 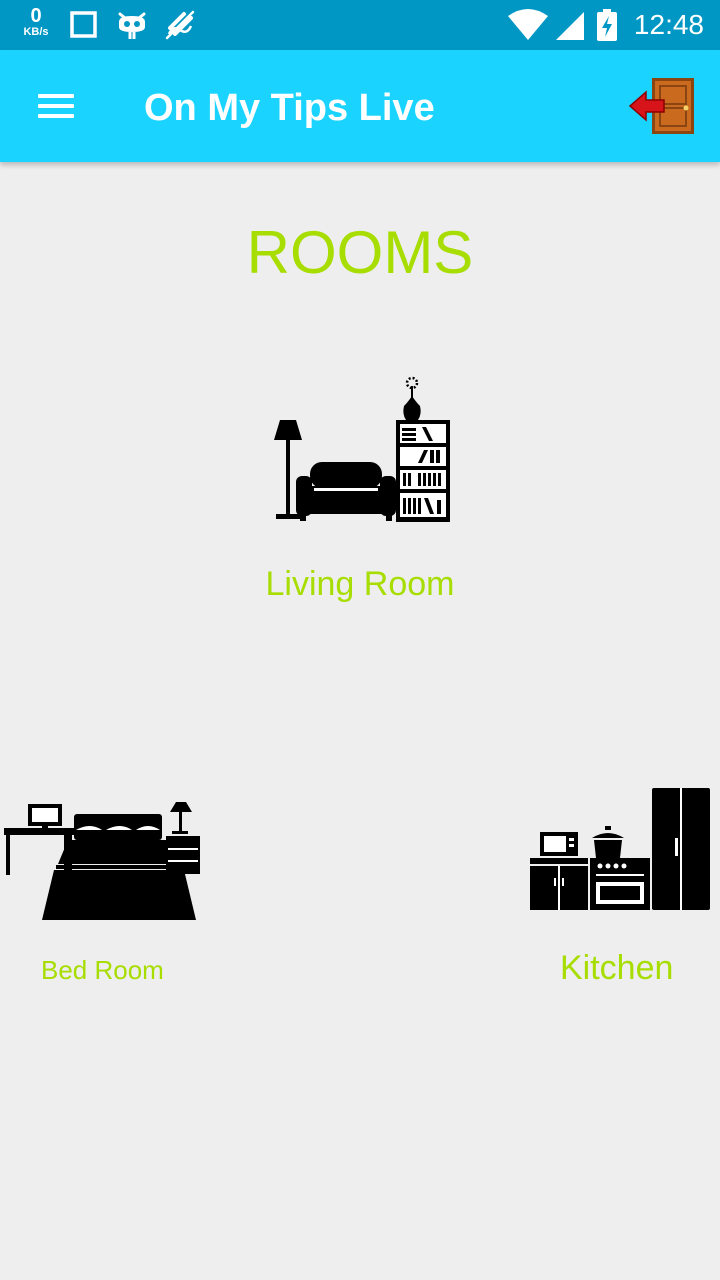 What do you see at coordinates (36, 16) in the screenshot?
I see `network-speed-value: 0` at bounding box center [36, 16].